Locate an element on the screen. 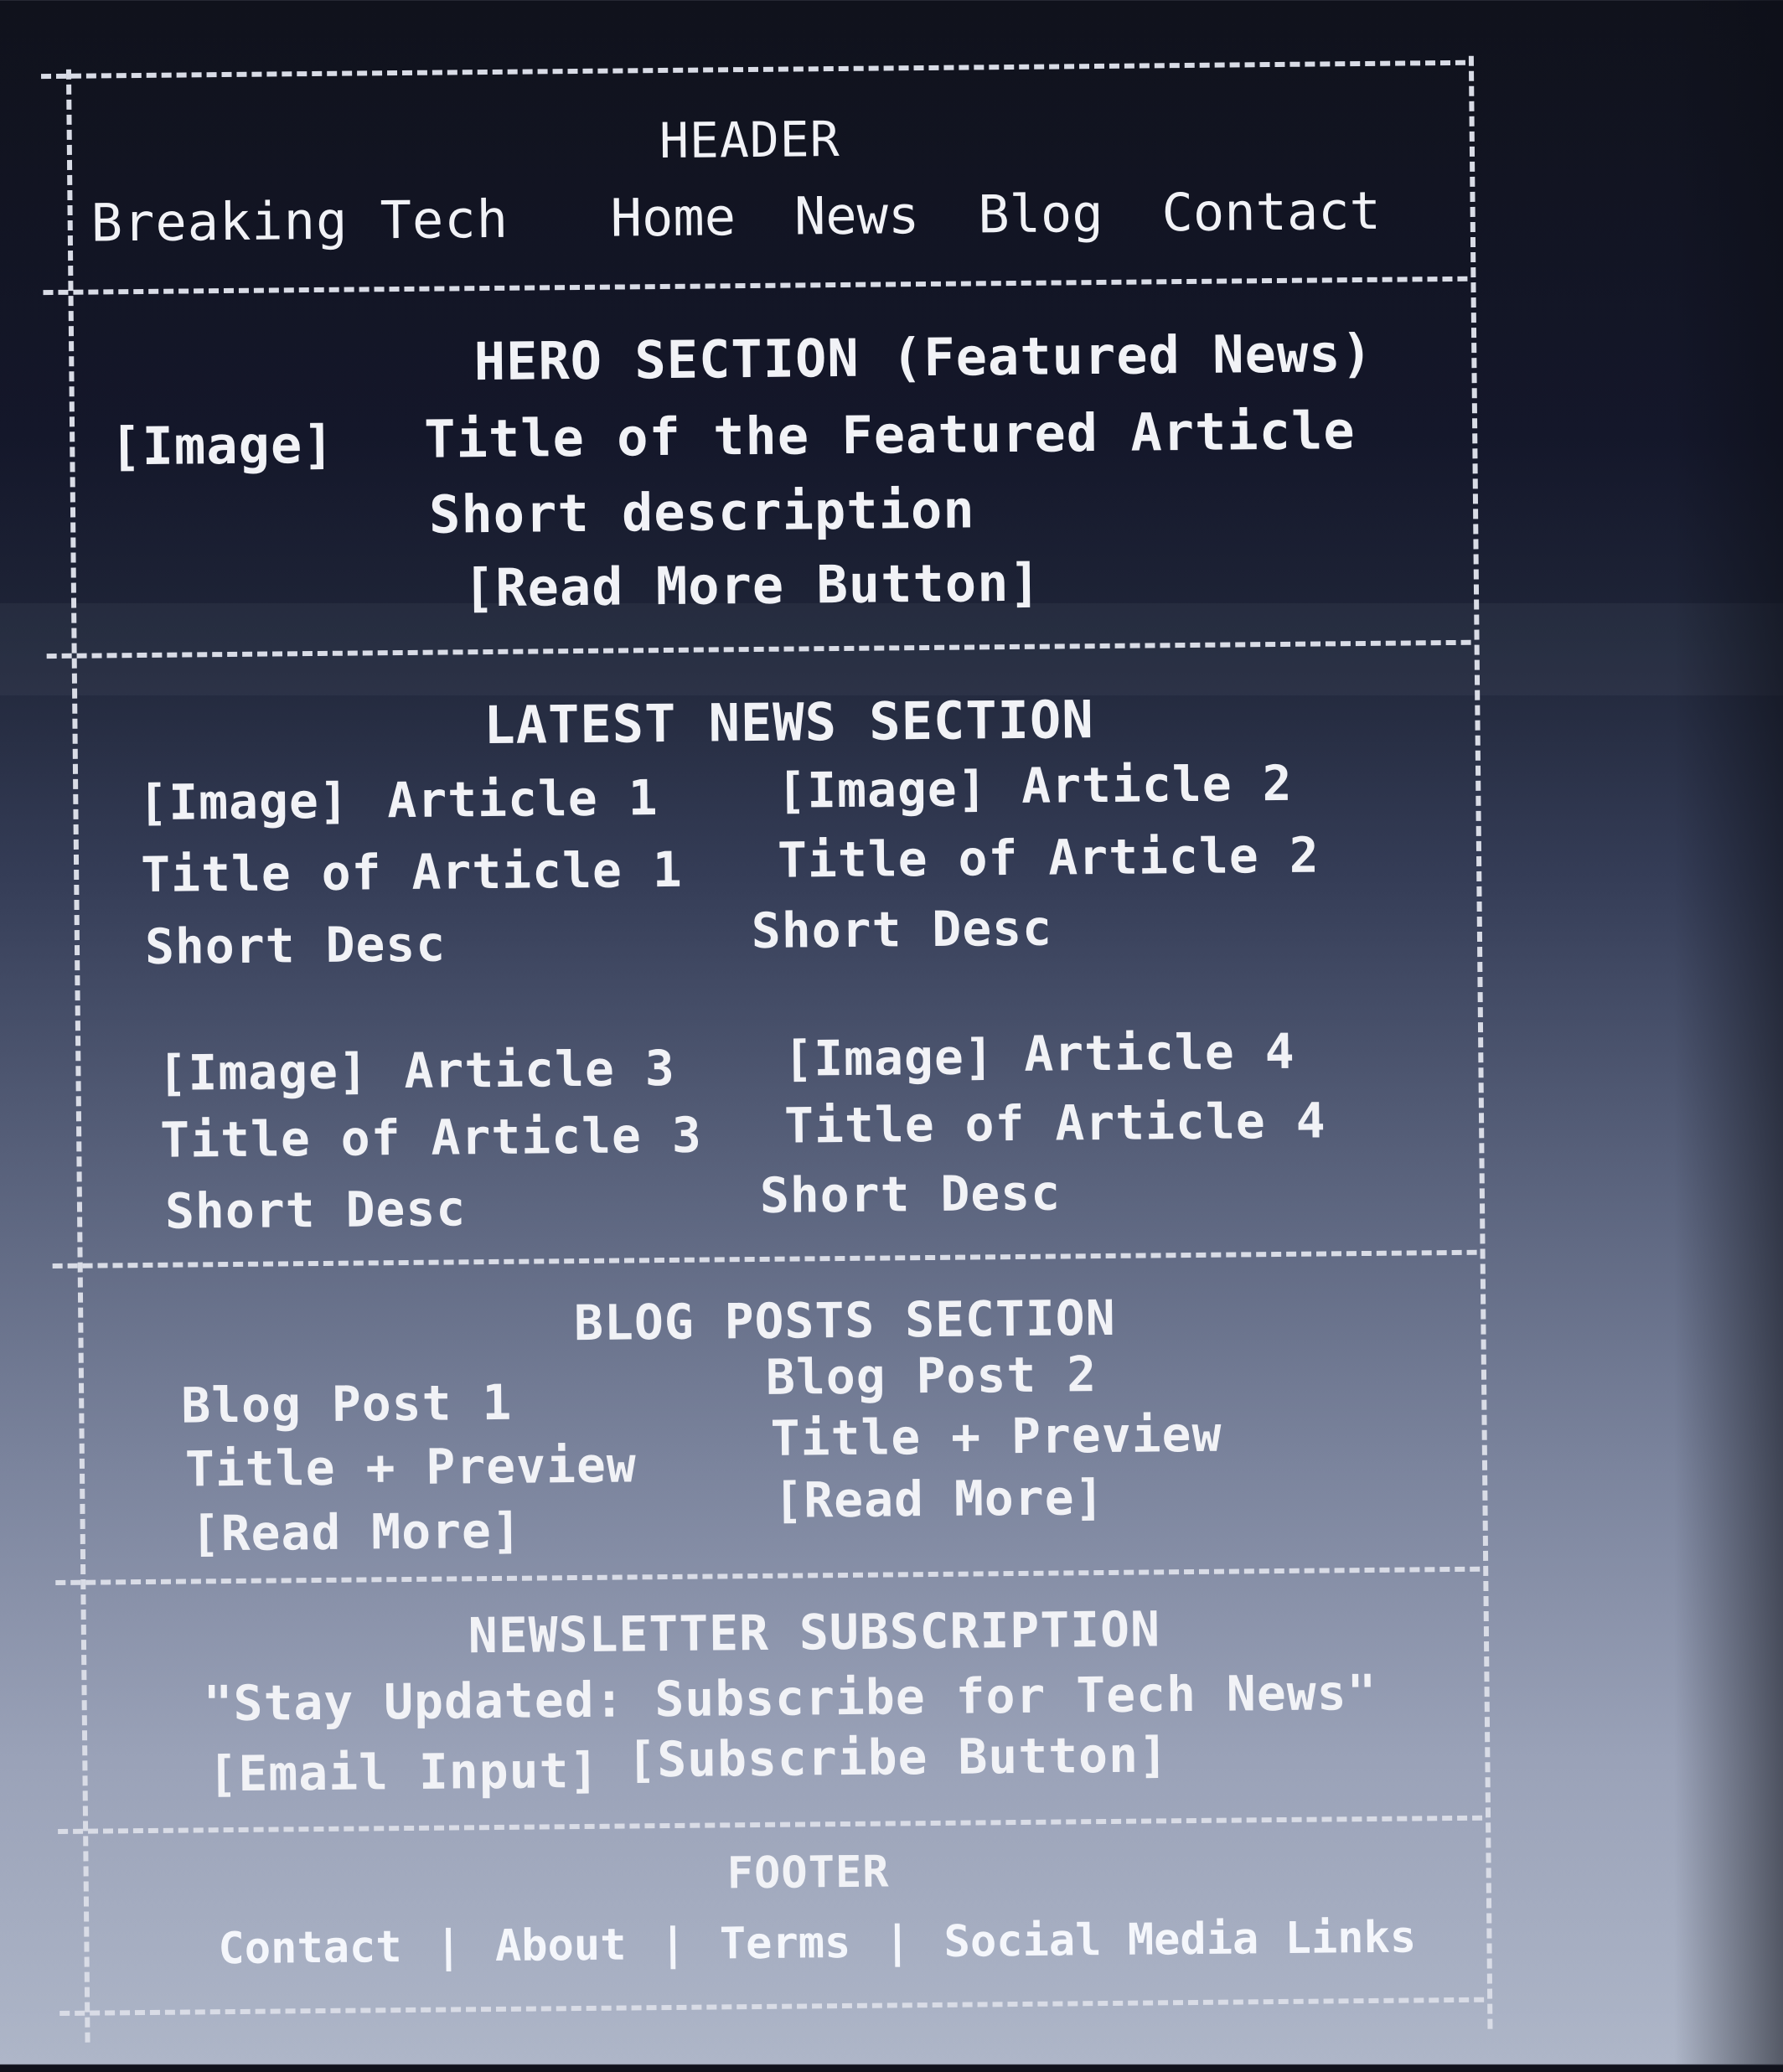  newsletter-label: NEWSLETTER SUBSCRIPTION is located at coordinates (814, 1632).